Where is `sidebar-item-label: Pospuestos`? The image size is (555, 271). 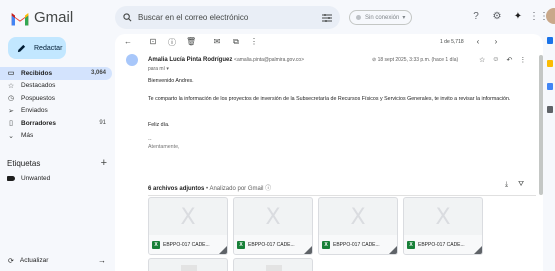 sidebar-item-label: Pospuestos is located at coordinates (38, 98).